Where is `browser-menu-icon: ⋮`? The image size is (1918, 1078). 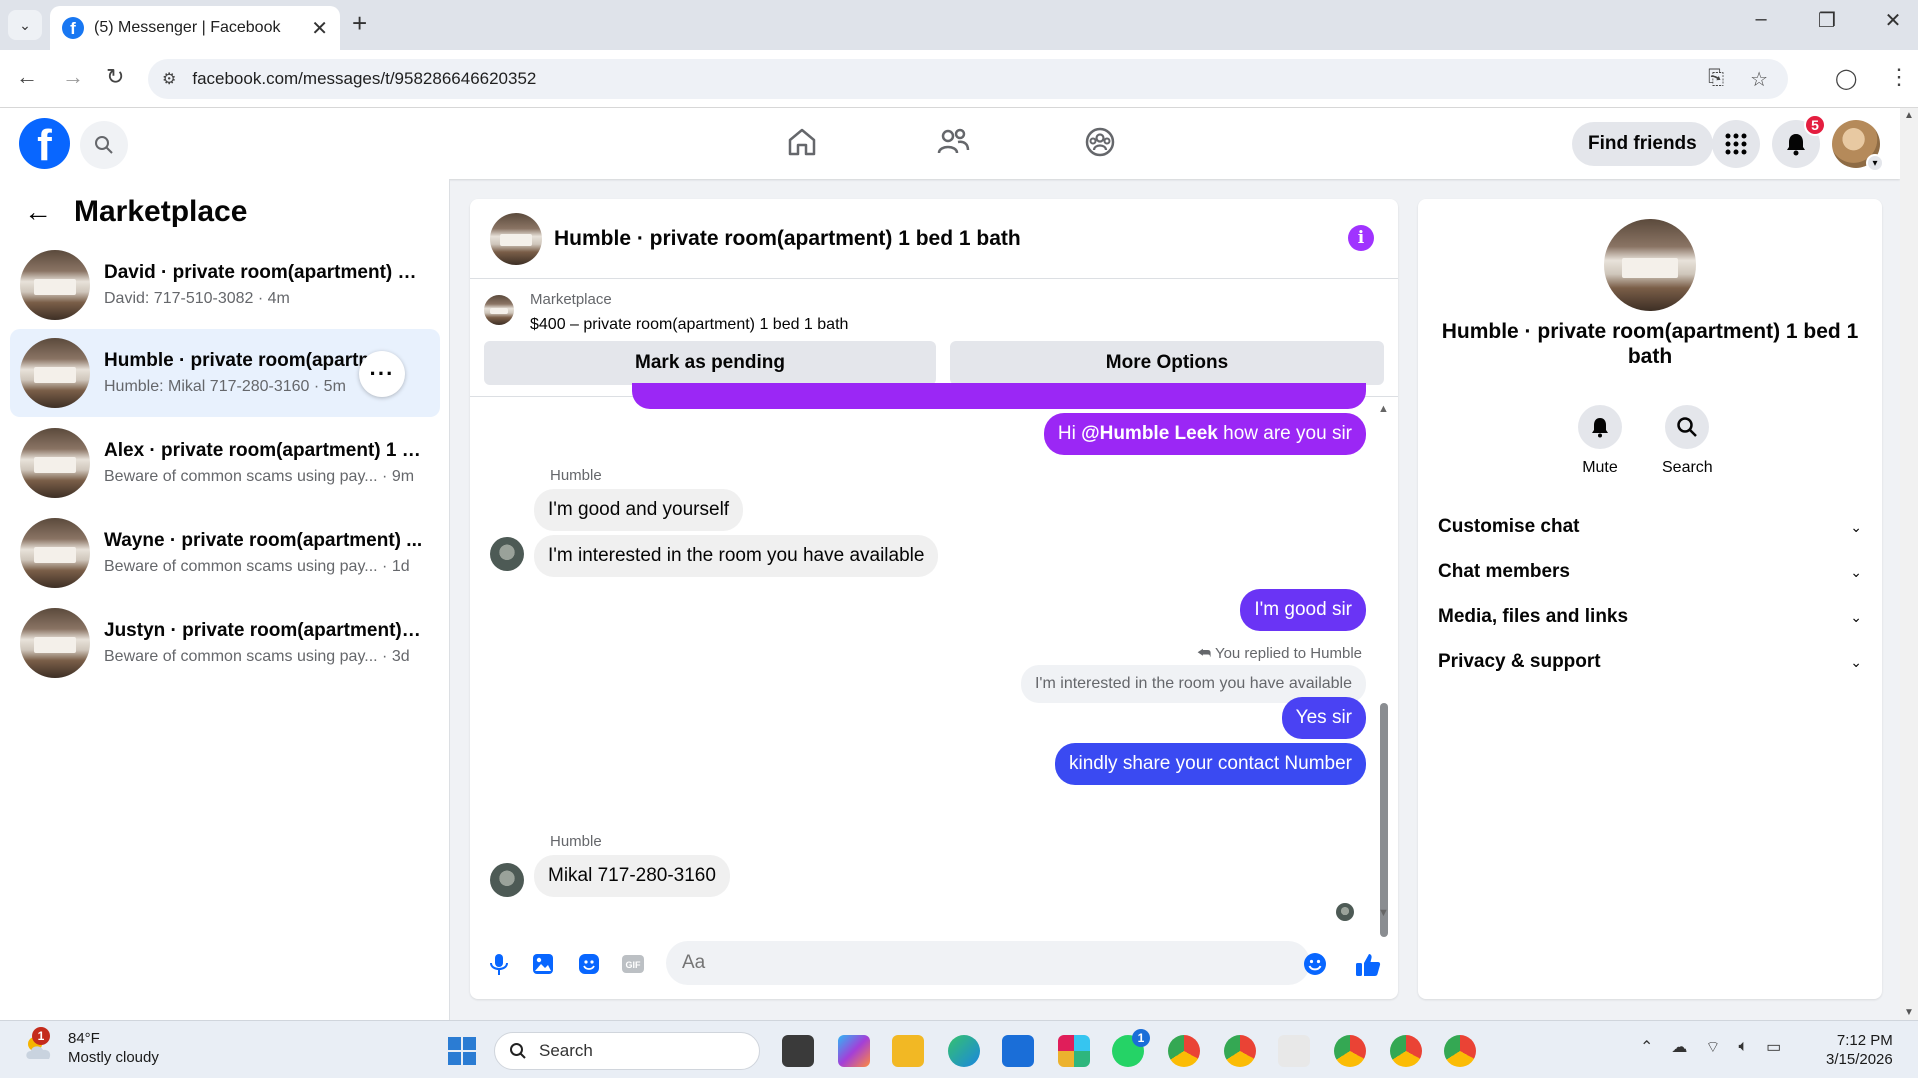 browser-menu-icon: ⋮ is located at coordinates (1899, 77).